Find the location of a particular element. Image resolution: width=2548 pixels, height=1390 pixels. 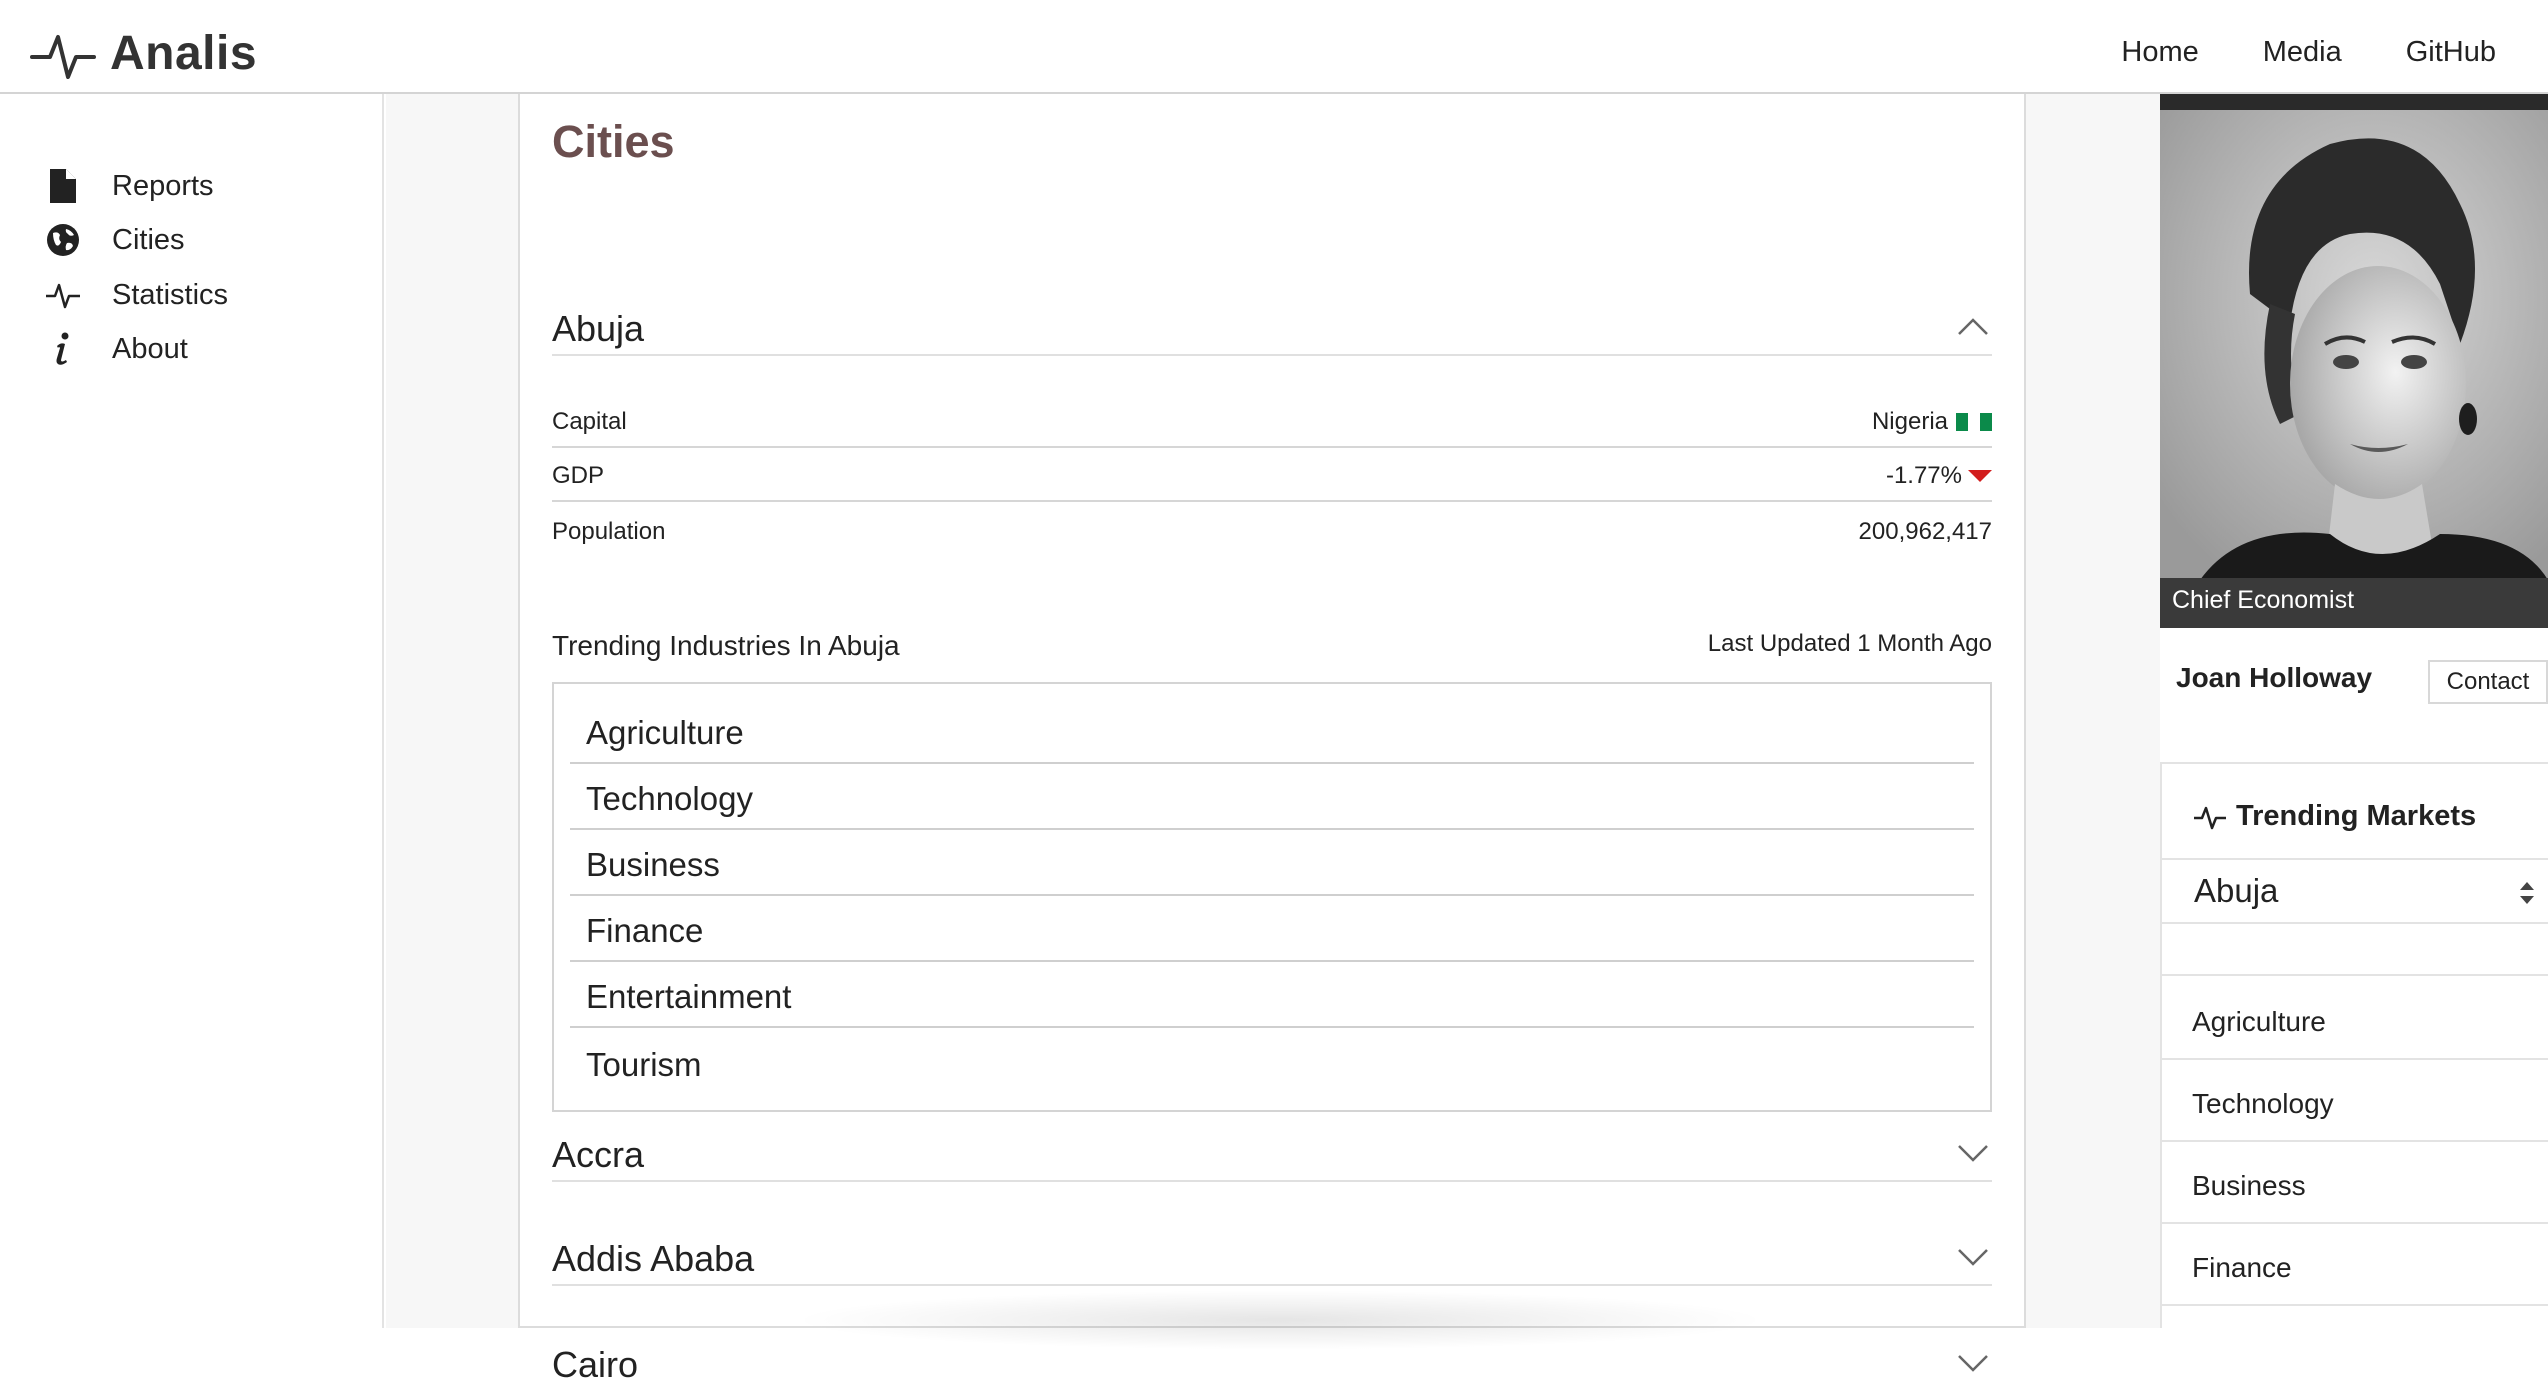

sidebar-item-label: Reports is located at coordinates (163, 185).